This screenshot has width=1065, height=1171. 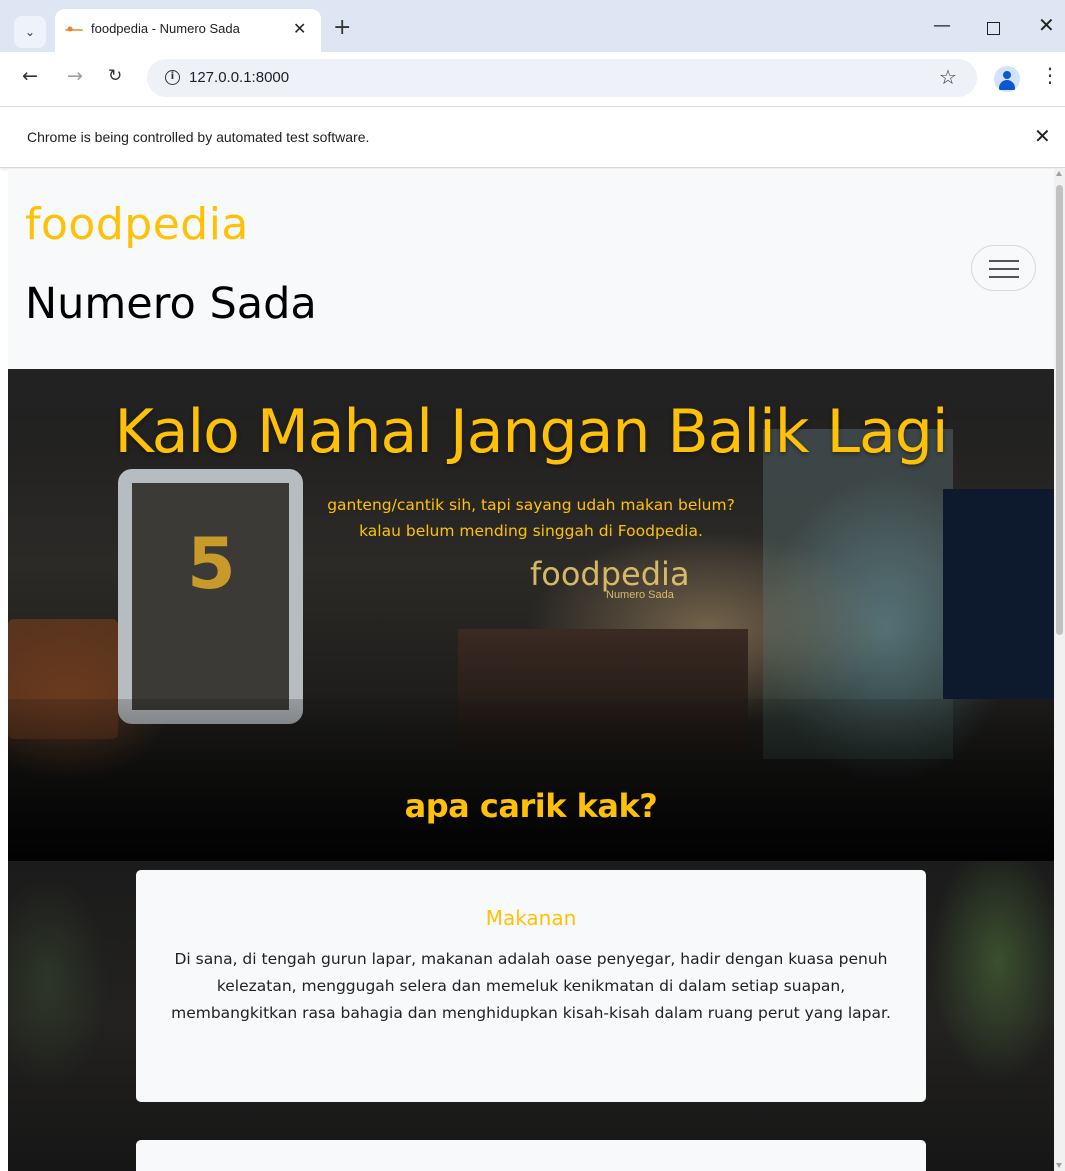 I want to click on profile-body, so click(x=1007, y=85).